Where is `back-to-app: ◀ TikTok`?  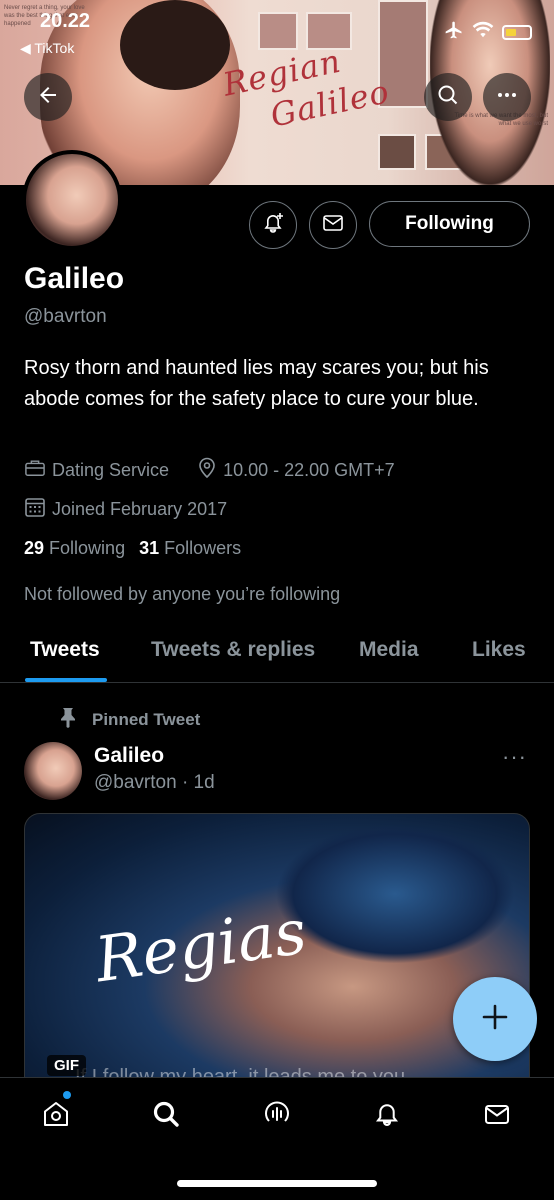
back-to-app: ◀ TikTok is located at coordinates (47, 48).